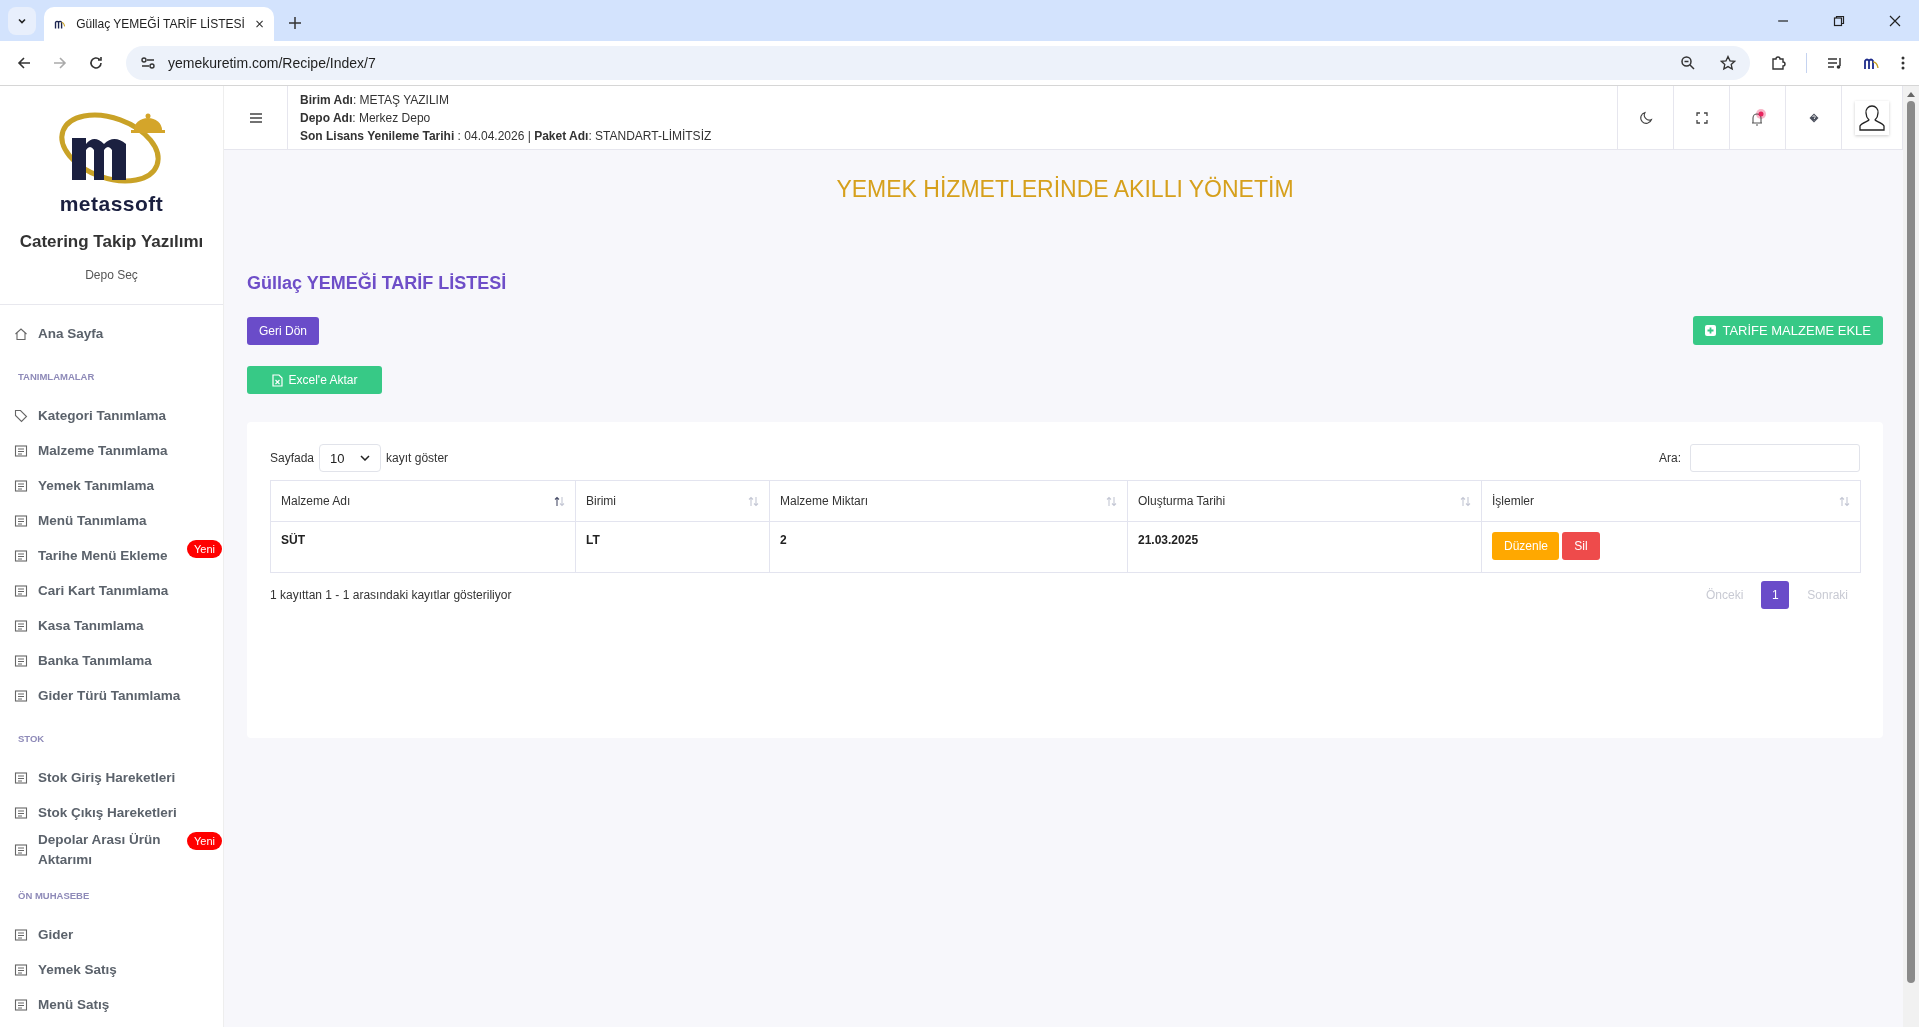 The image size is (1919, 1027). I want to click on scrollbar, so click(1911, 556).